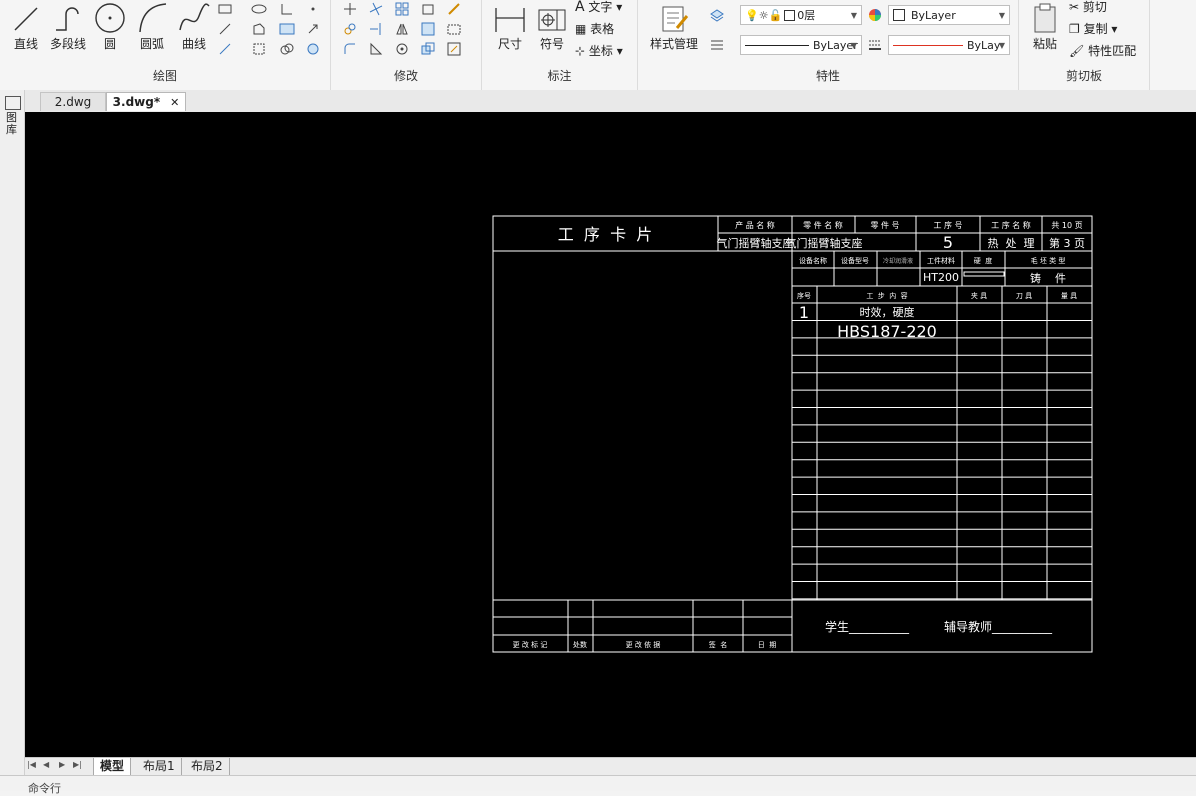  What do you see at coordinates (31, 764) in the screenshot?
I see `nav-first-button: |◀` at bounding box center [31, 764].